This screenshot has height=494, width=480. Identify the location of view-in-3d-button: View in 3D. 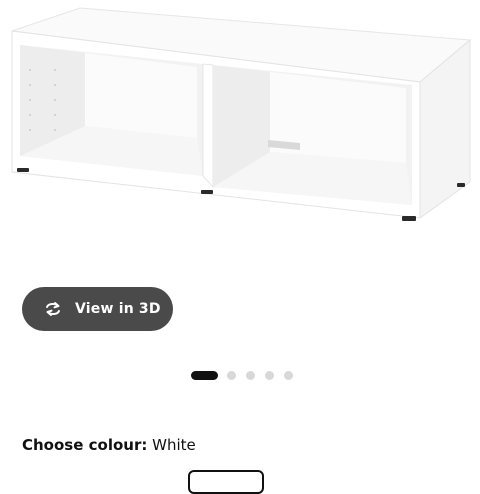
(97, 309).